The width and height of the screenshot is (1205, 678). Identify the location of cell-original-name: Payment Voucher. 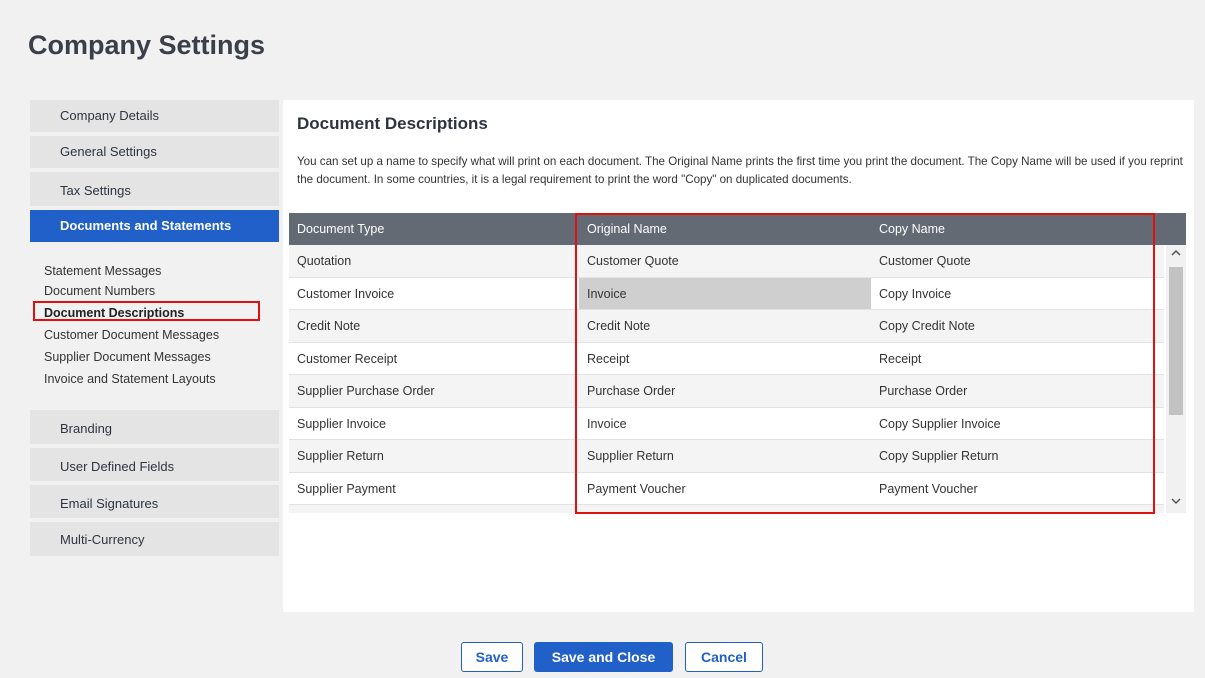
(725, 489).